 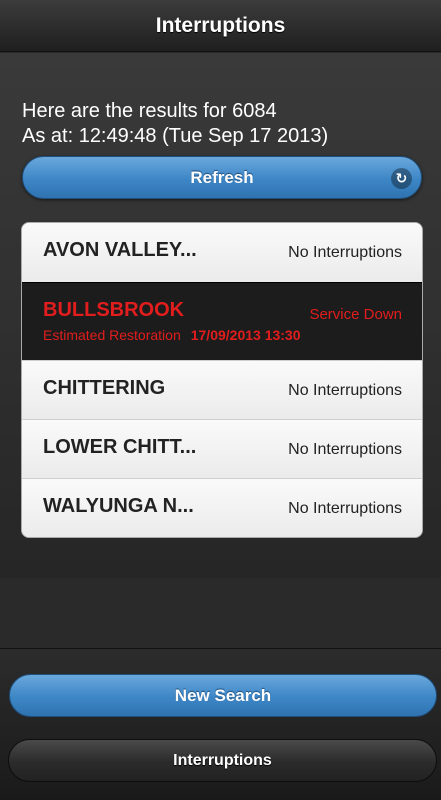 I want to click on interruptions-button-label: Interruptions, so click(x=222, y=760).